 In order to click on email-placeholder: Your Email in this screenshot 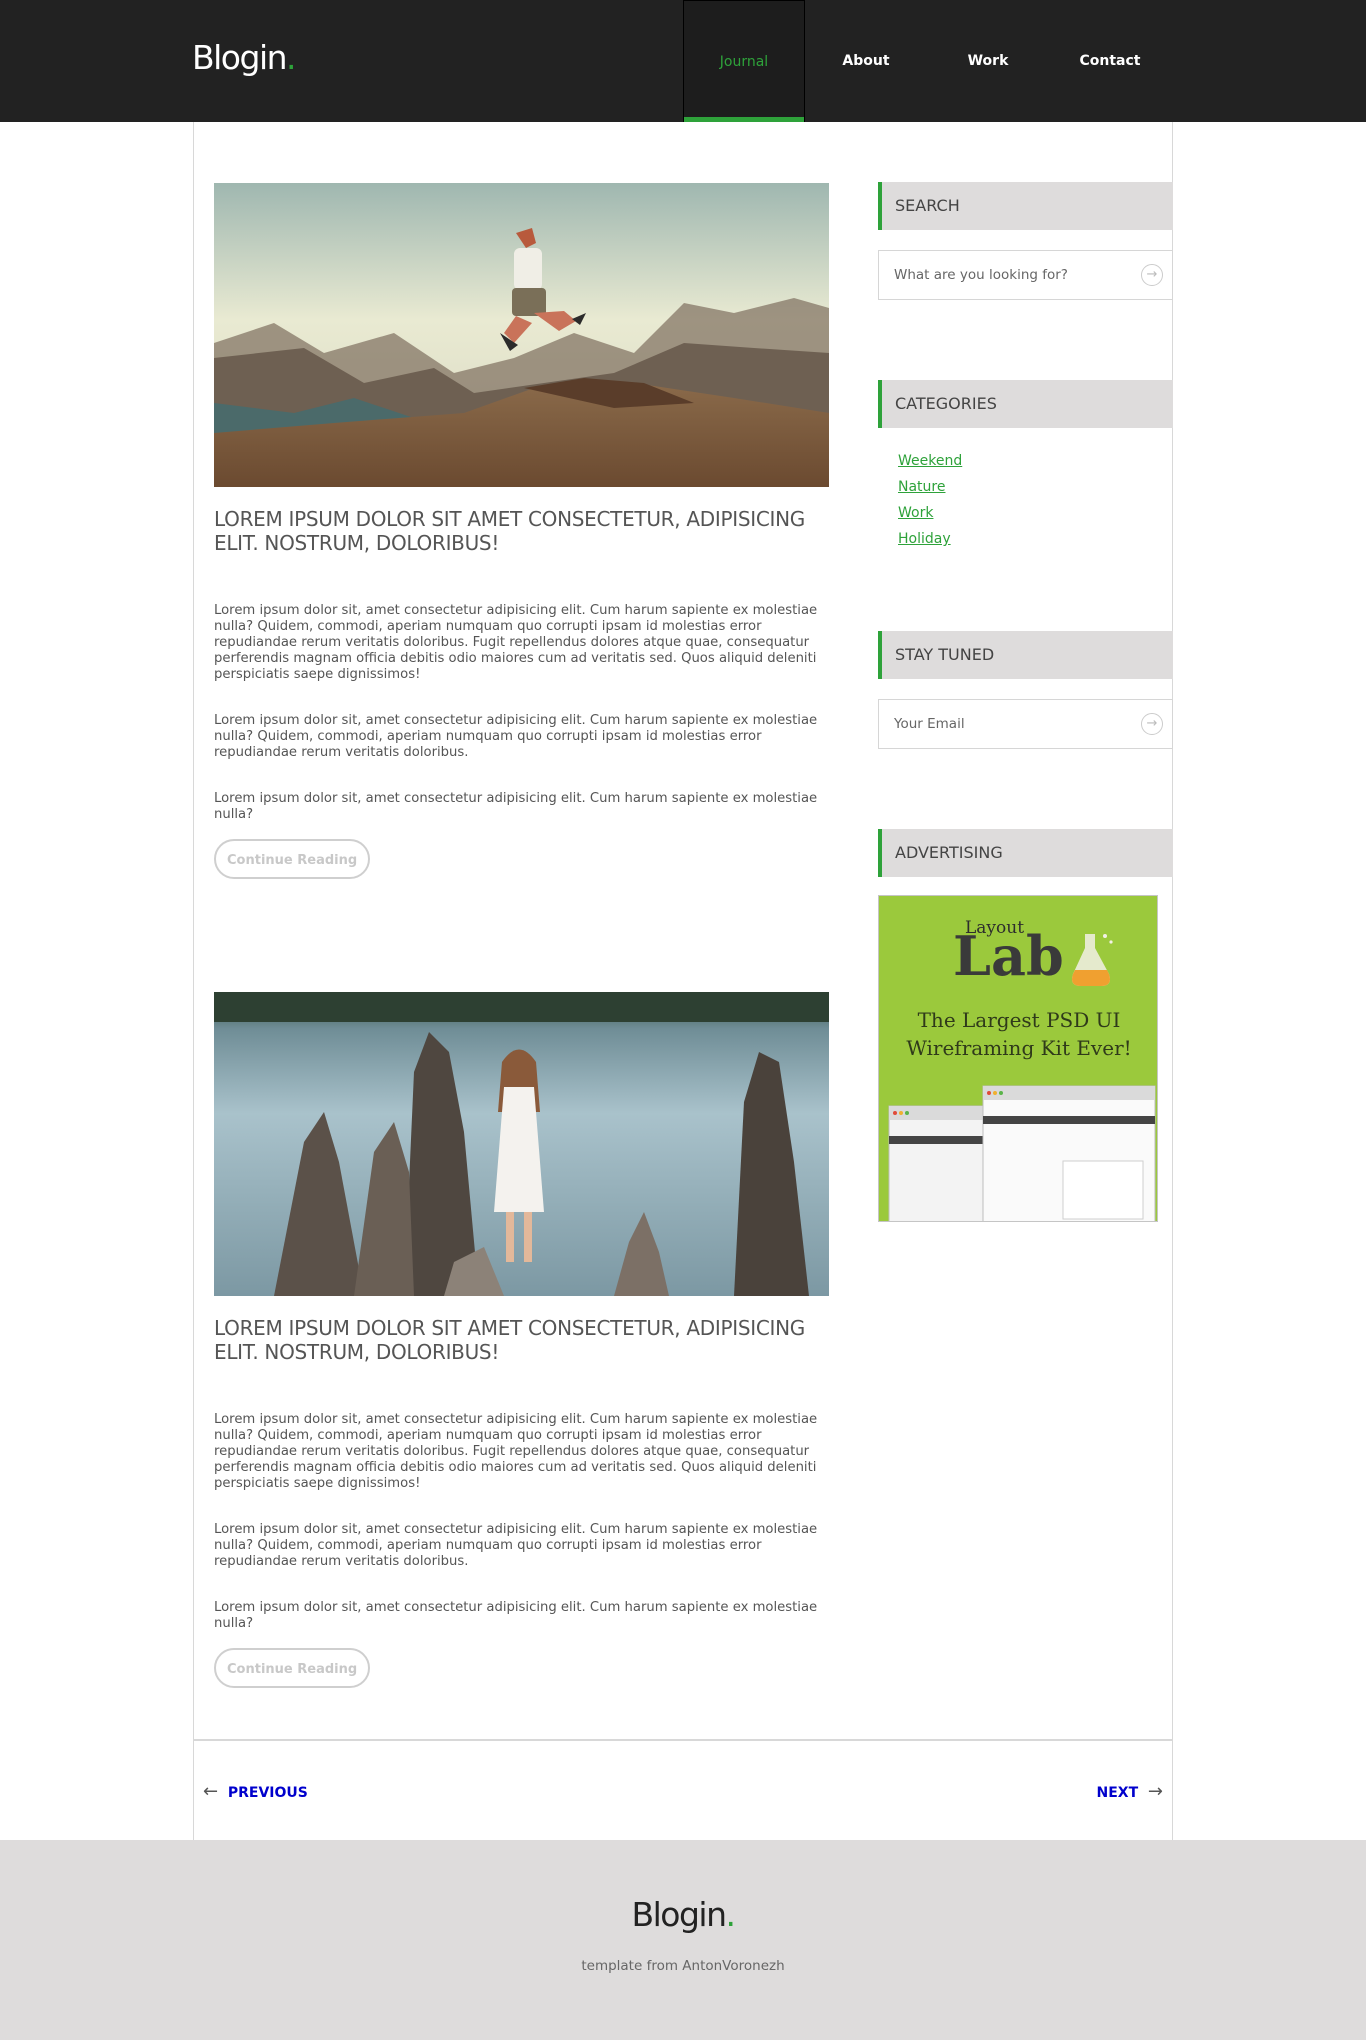, I will do `click(929, 724)`.